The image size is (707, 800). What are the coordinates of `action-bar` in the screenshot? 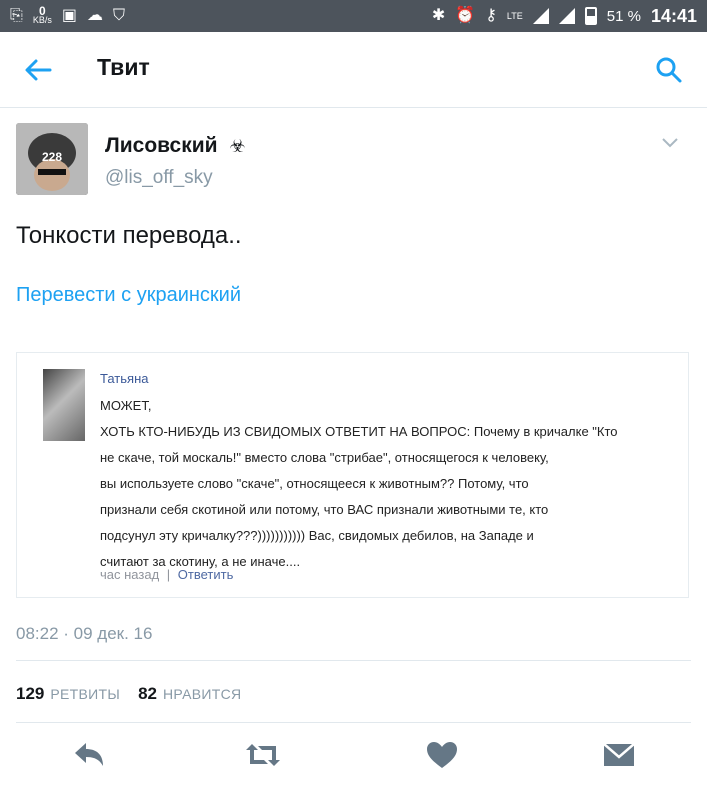 It's located at (353, 756).